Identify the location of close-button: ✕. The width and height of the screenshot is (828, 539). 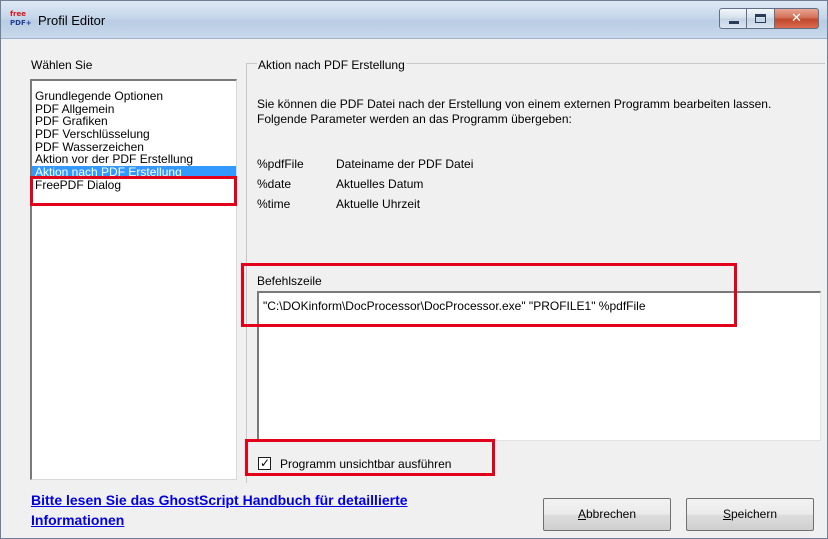
(797, 18).